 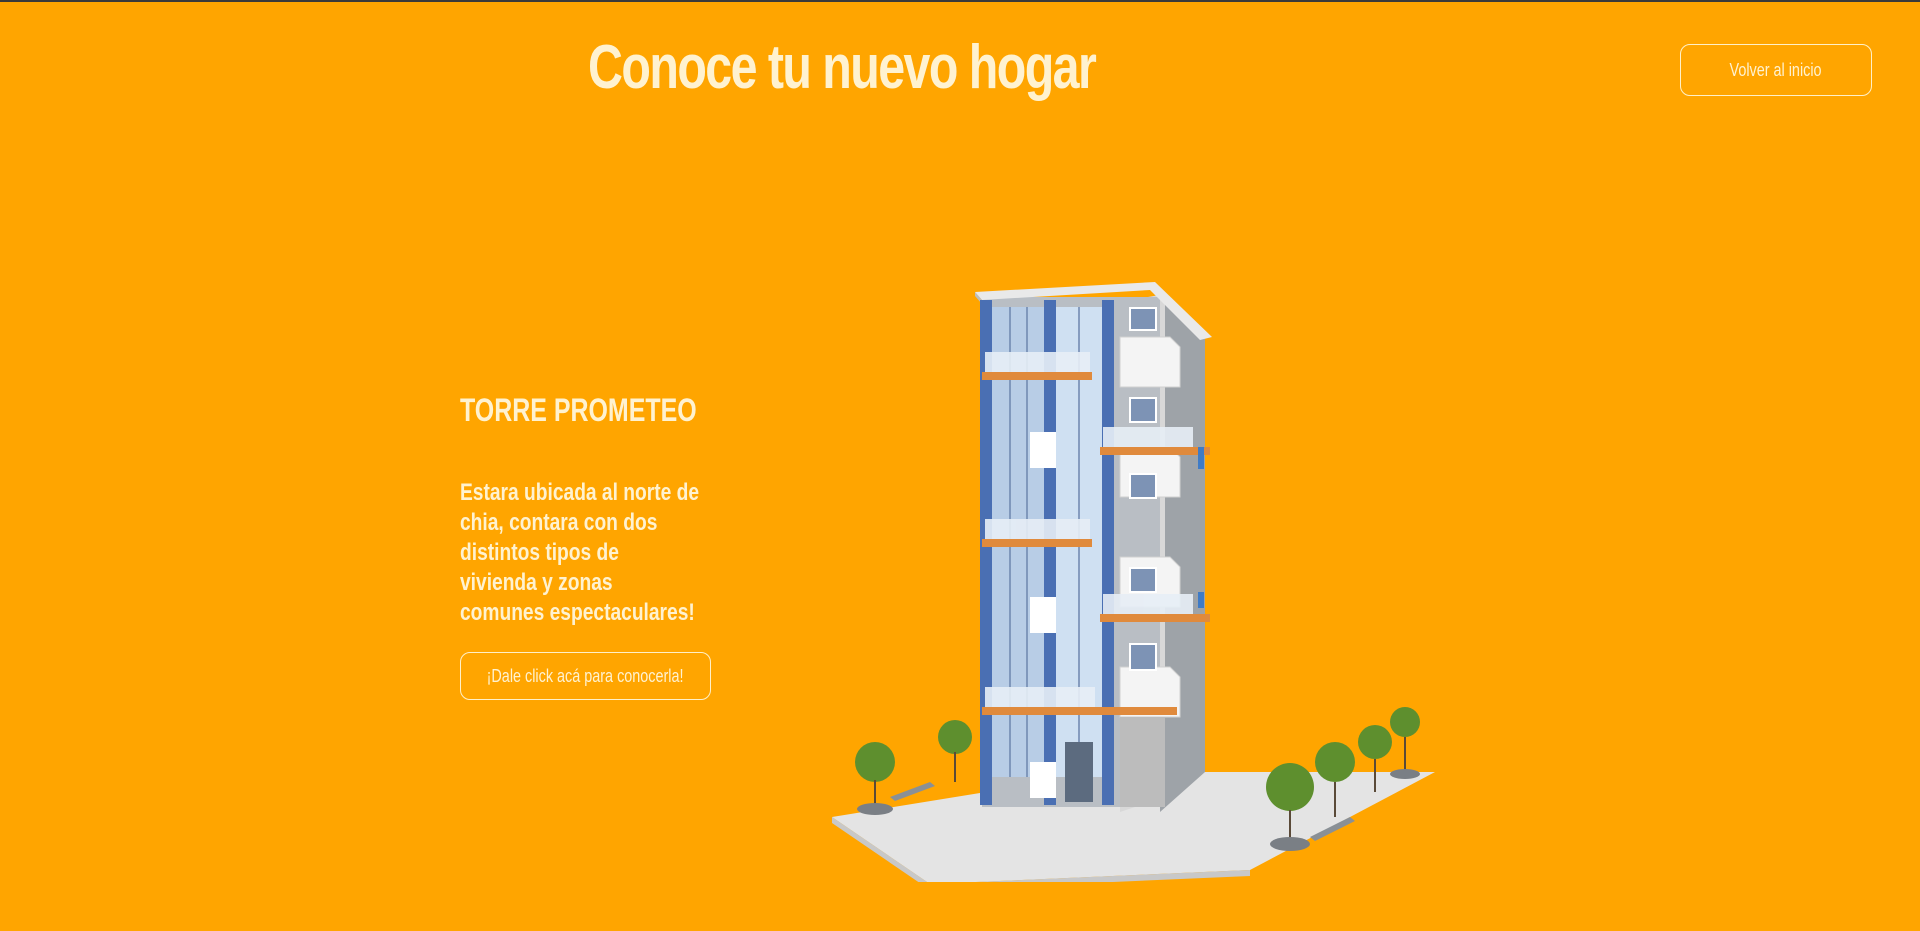 I want to click on learn-more-button: ¡Dale click acá para conocerla!, so click(x=585, y=676).